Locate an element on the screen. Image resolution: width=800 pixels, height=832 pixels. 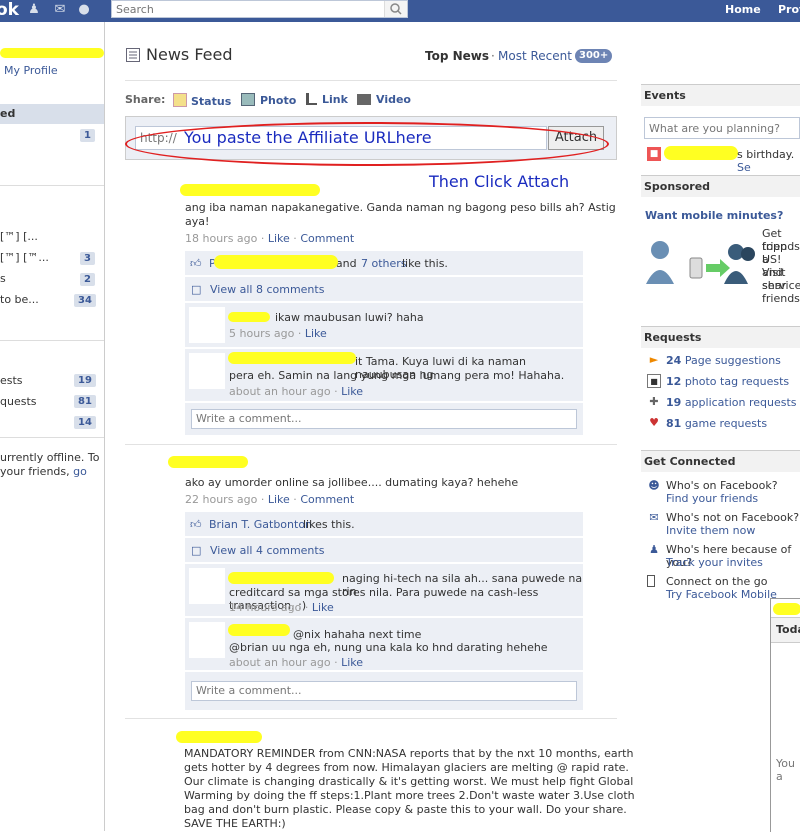
event-input-placeholder: What are you planning? is located at coordinates (714, 128).